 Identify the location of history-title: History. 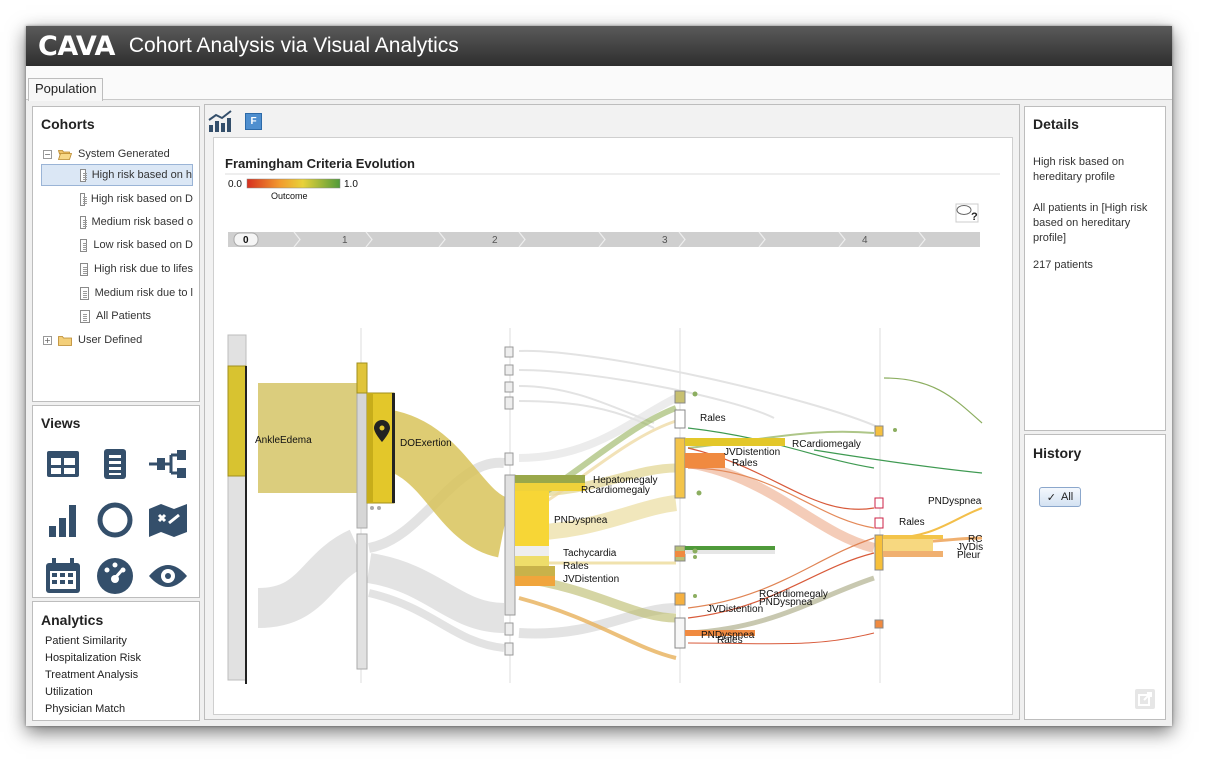
(1057, 453).